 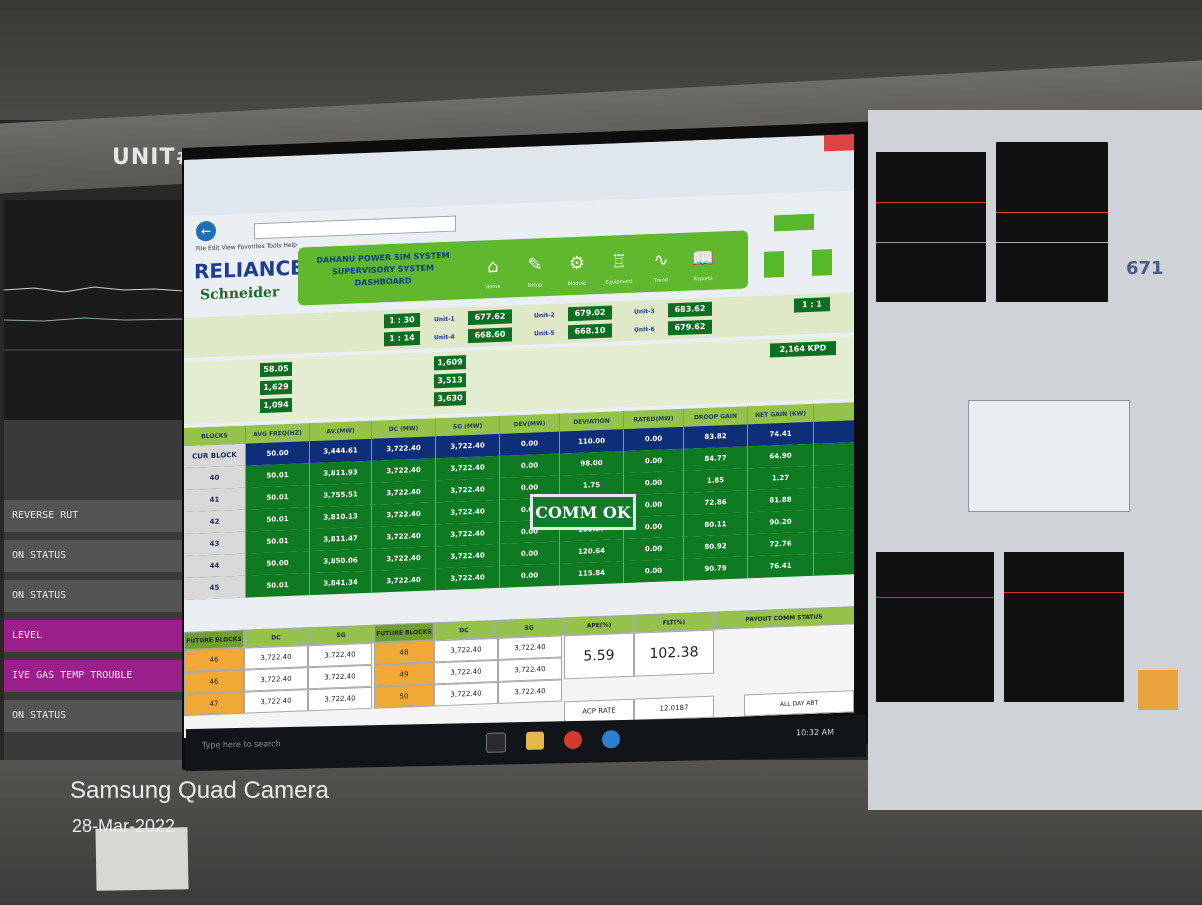 What do you see at coordinates (654, 419) in the screenshot?
I see `column-header: RATED(MW)` at bounding box center [654, 419].